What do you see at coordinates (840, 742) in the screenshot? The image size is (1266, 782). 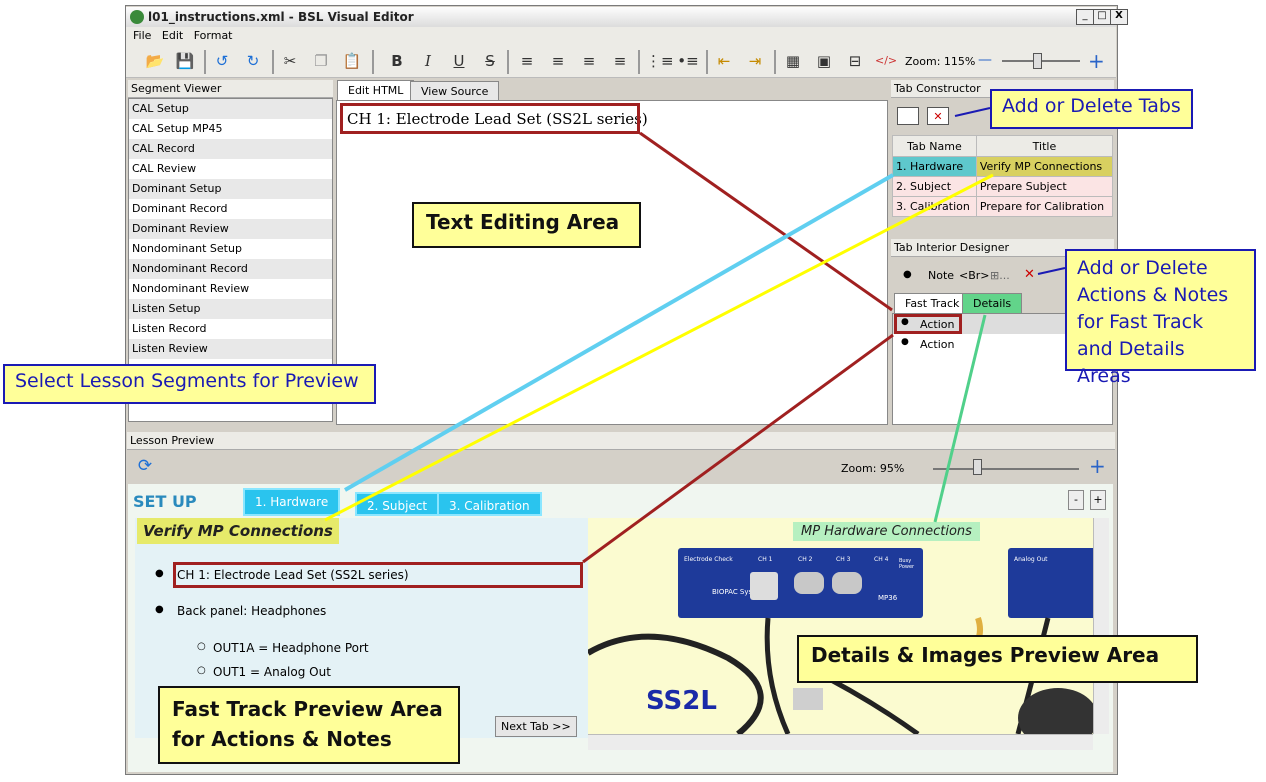 I see `horizontal-scrollbar` at bounding box center [840, 742].